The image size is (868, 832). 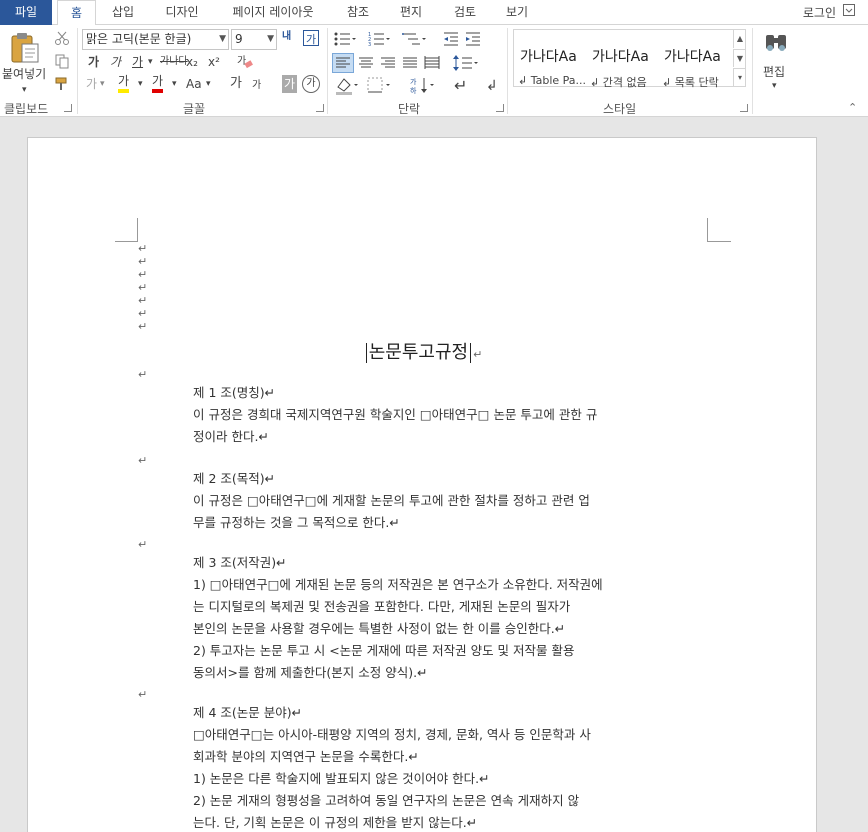 I want to click on document-title: 논문투고규정 ↵, so click(x=423, y=351).